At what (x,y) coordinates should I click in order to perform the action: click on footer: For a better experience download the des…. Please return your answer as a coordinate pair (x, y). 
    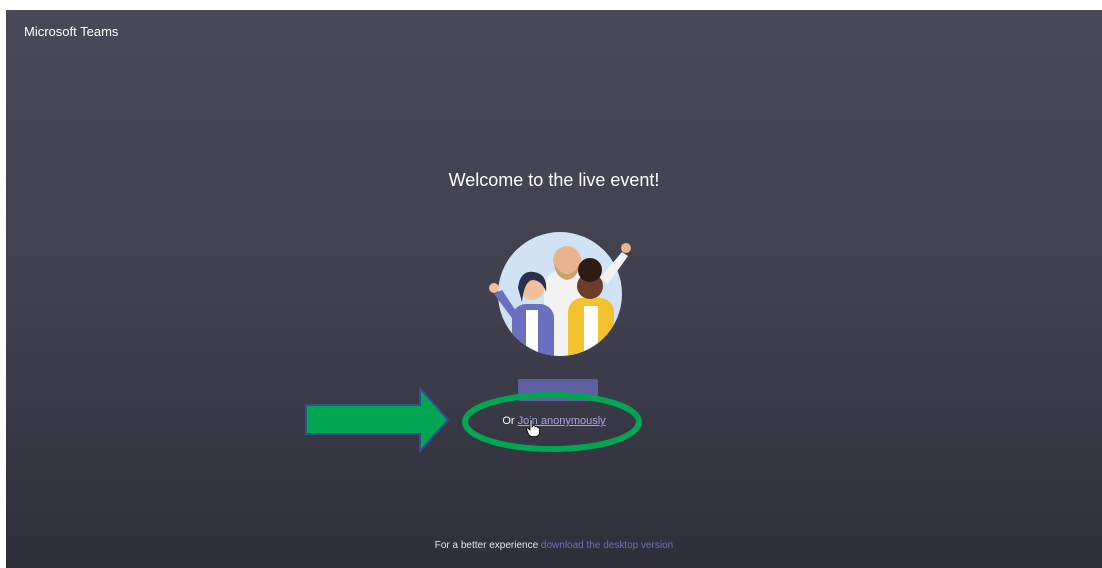
    Looking at the image, I should click on (554, 545).